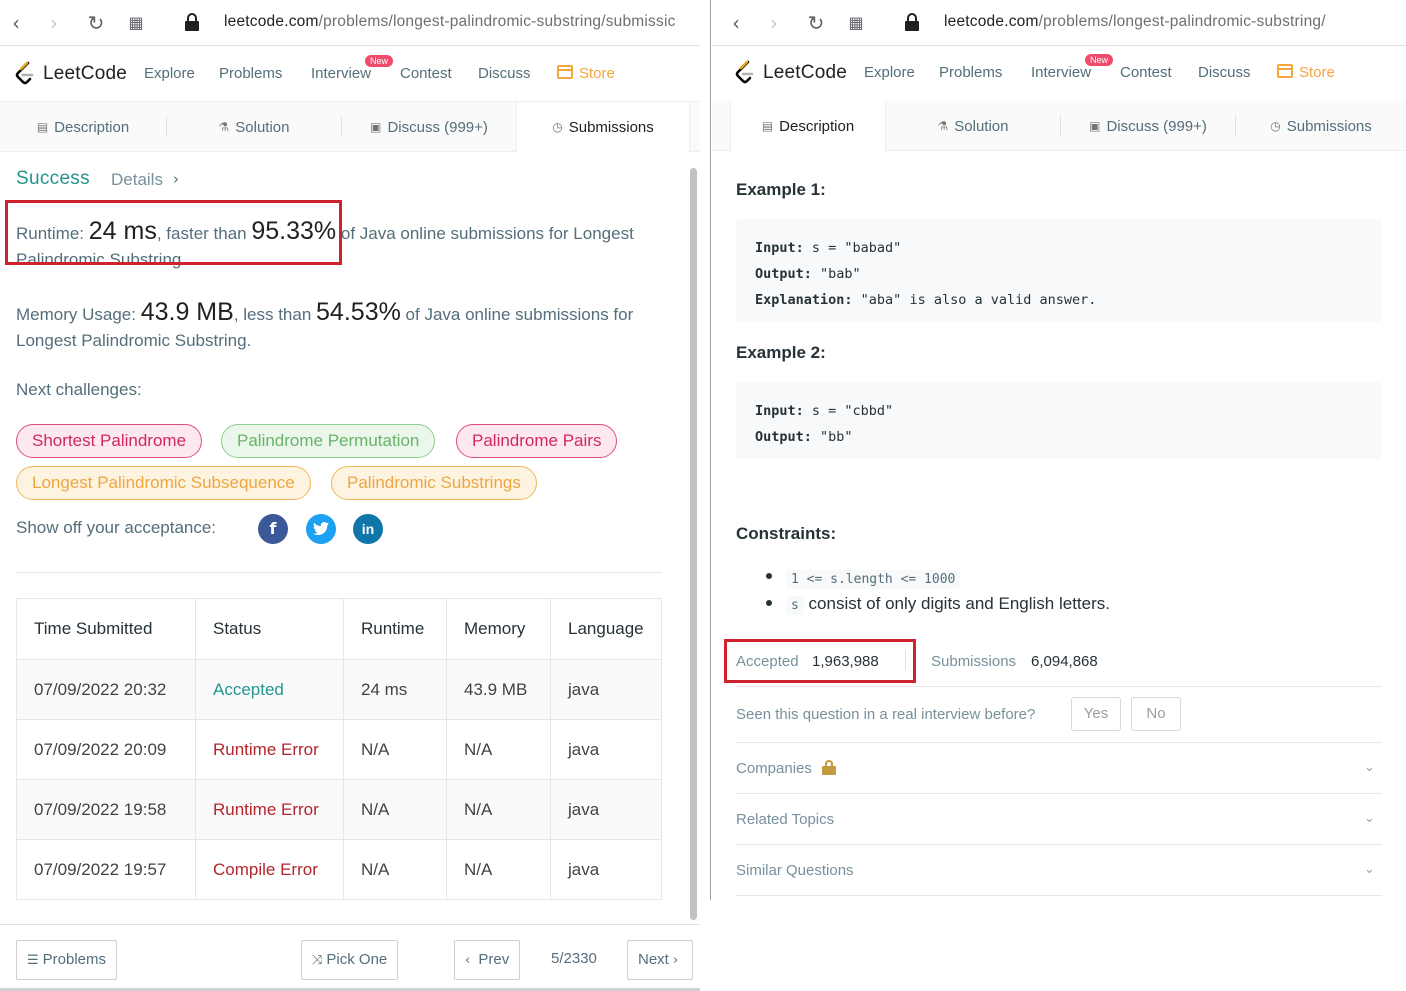 Image resolution: width=1406 pixels, height=991 pixels. I want to click on challenge-palindromic-substrings: Palindromic Substrings, so click(434, 483).